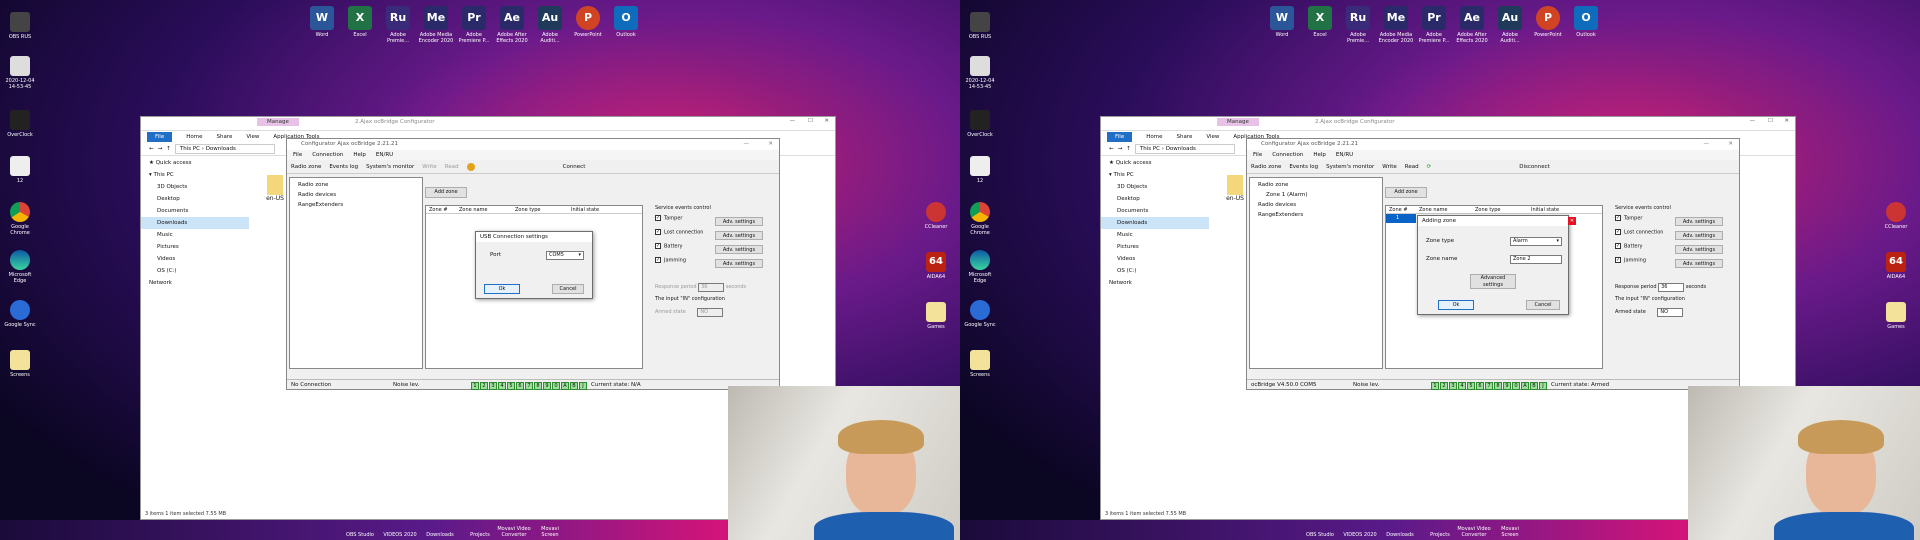  Describe the element at coordinates (360, 22) in the screenshot. I see `app-excel: X Excel` at that location.